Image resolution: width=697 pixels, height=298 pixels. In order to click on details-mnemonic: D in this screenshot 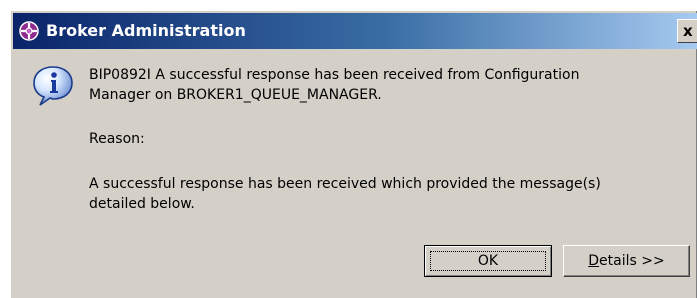, I will do `click(594, 261)`.